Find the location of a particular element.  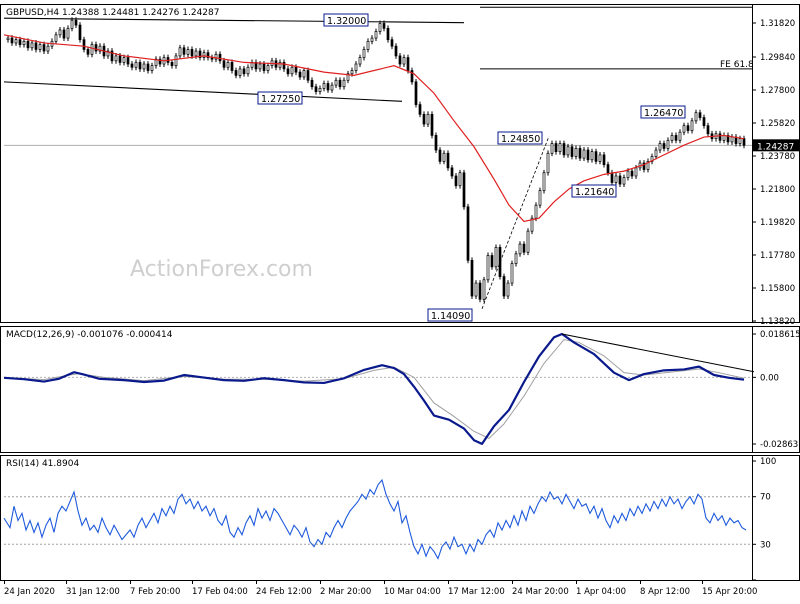

macd-tick-label: -0.028631 is located at coordinates (780, 445).